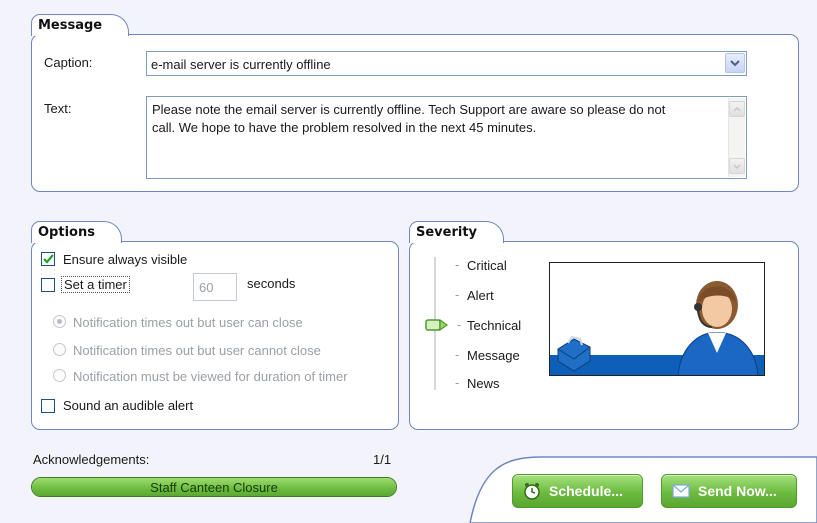 This screenshot has width=817, height=523. What do you see at coordinates (125, 259) in the screenshot?
I see `ensure-visible-label: Ensure always visible` at bounding box center [125, 259].